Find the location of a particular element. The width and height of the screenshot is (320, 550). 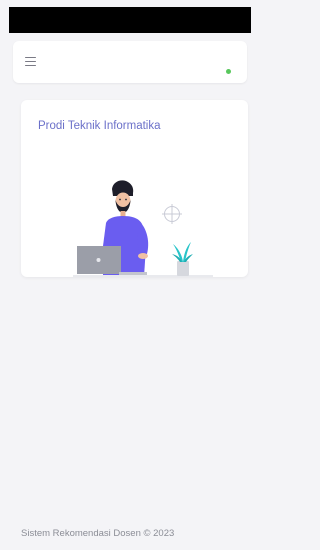

status-bar is located at coordinates (130, 20).